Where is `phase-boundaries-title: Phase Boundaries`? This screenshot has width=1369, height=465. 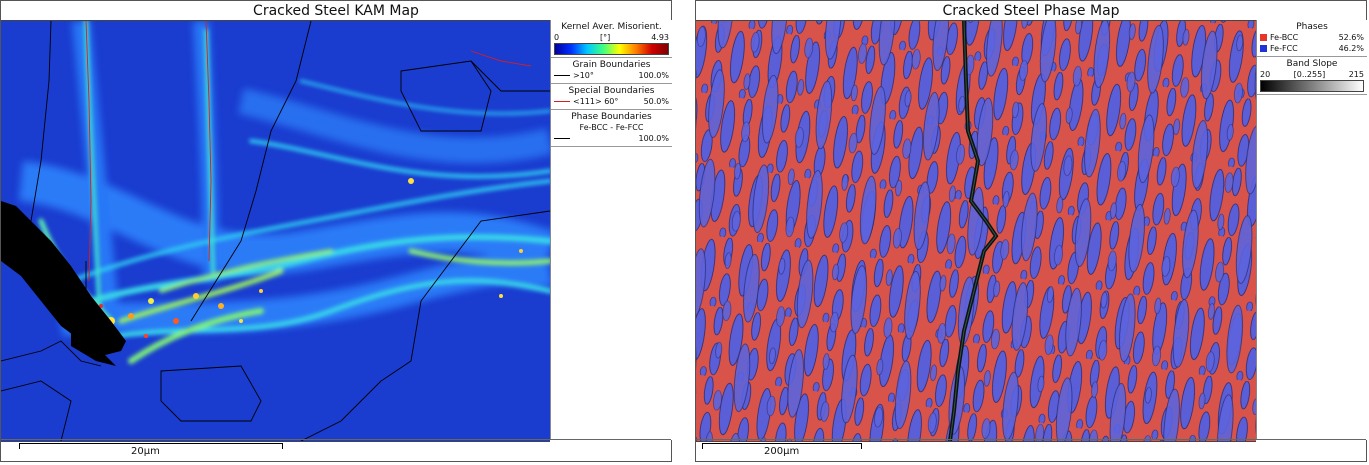
phase-boundaries-title: Phase Boundaries is located at coordinates (611, 117).